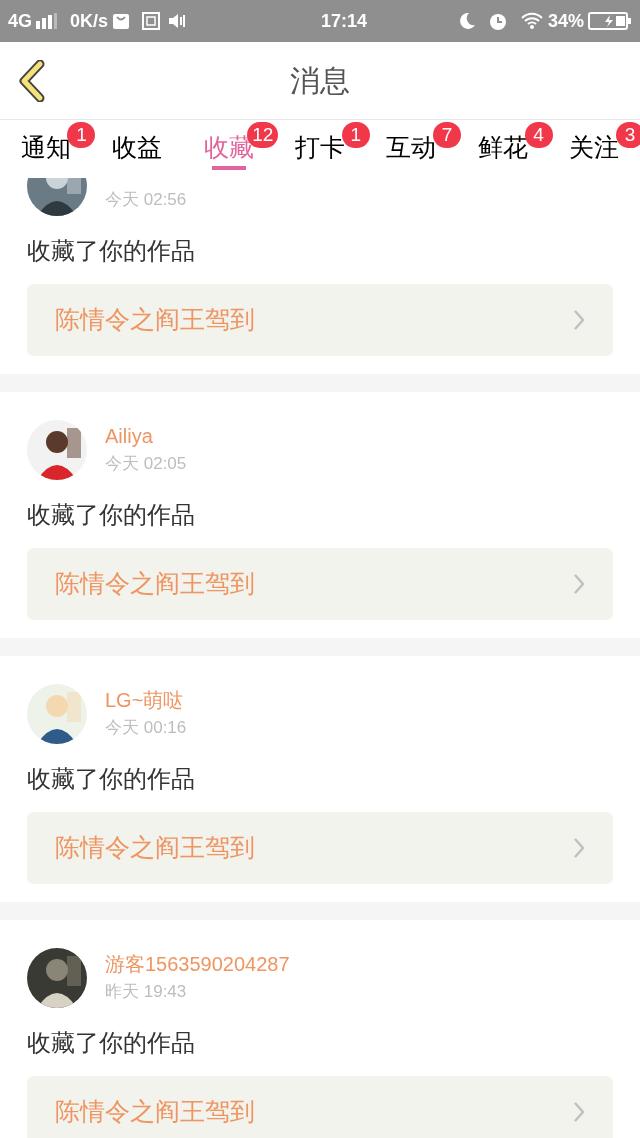 Image resolution: width=640 pixels, height=1138 pixels. What do you see at coordinates (497, 21) in the screenshot?
I see `alarm-icon` at bounding box center [497, 21].